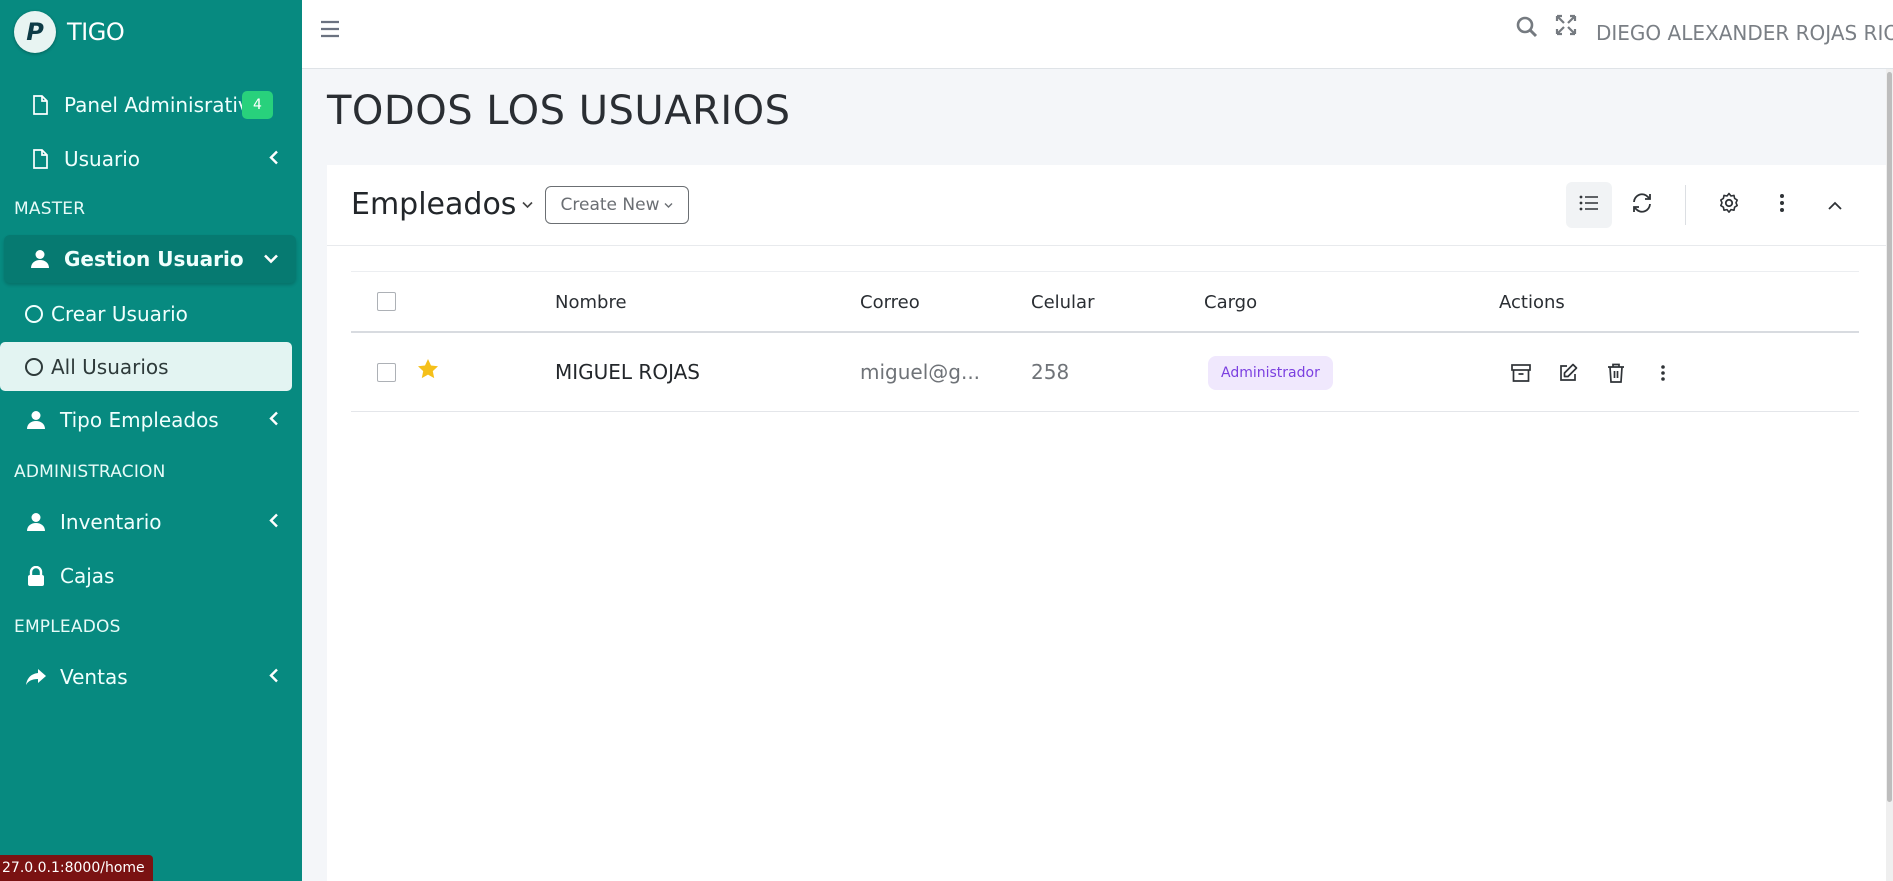 The height and width of the screenshot is (881, 1893). I want to click on column-header-cargo: Cargo, so click(1230, 302).